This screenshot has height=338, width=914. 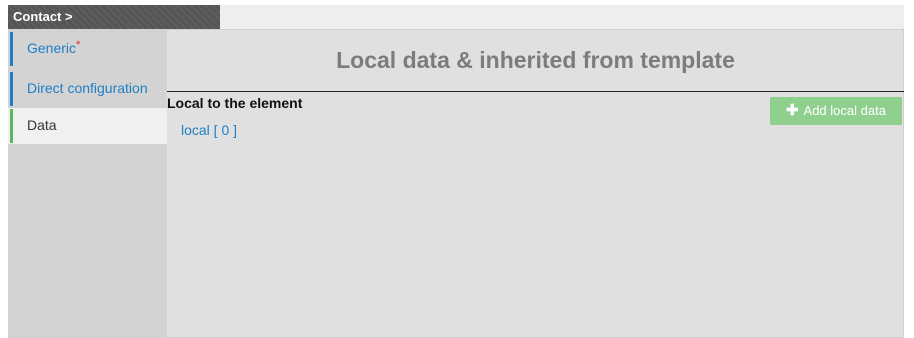 I want to click on local-data-link: local [ 0 ], so click(x=209, y=130).